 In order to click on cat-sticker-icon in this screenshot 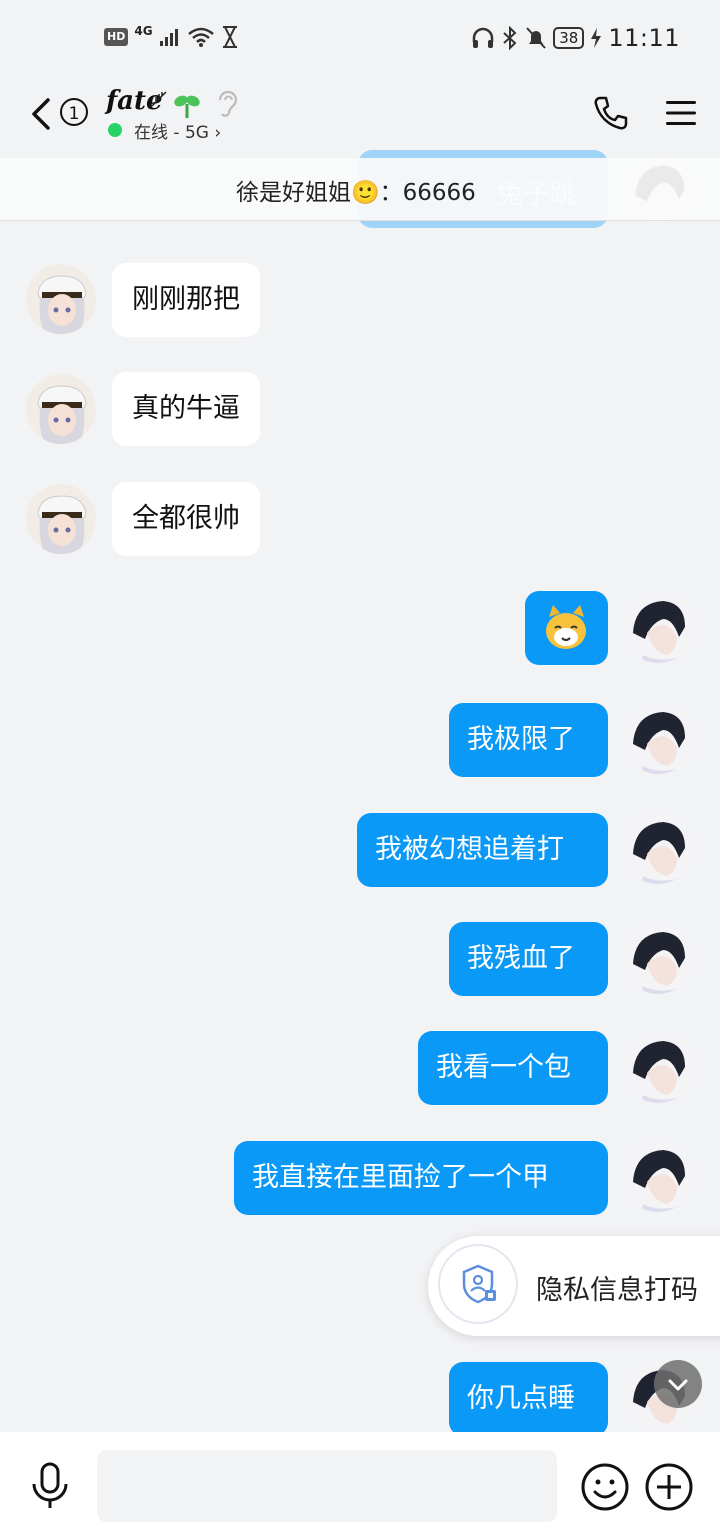, I will do `click(566, 627)`.